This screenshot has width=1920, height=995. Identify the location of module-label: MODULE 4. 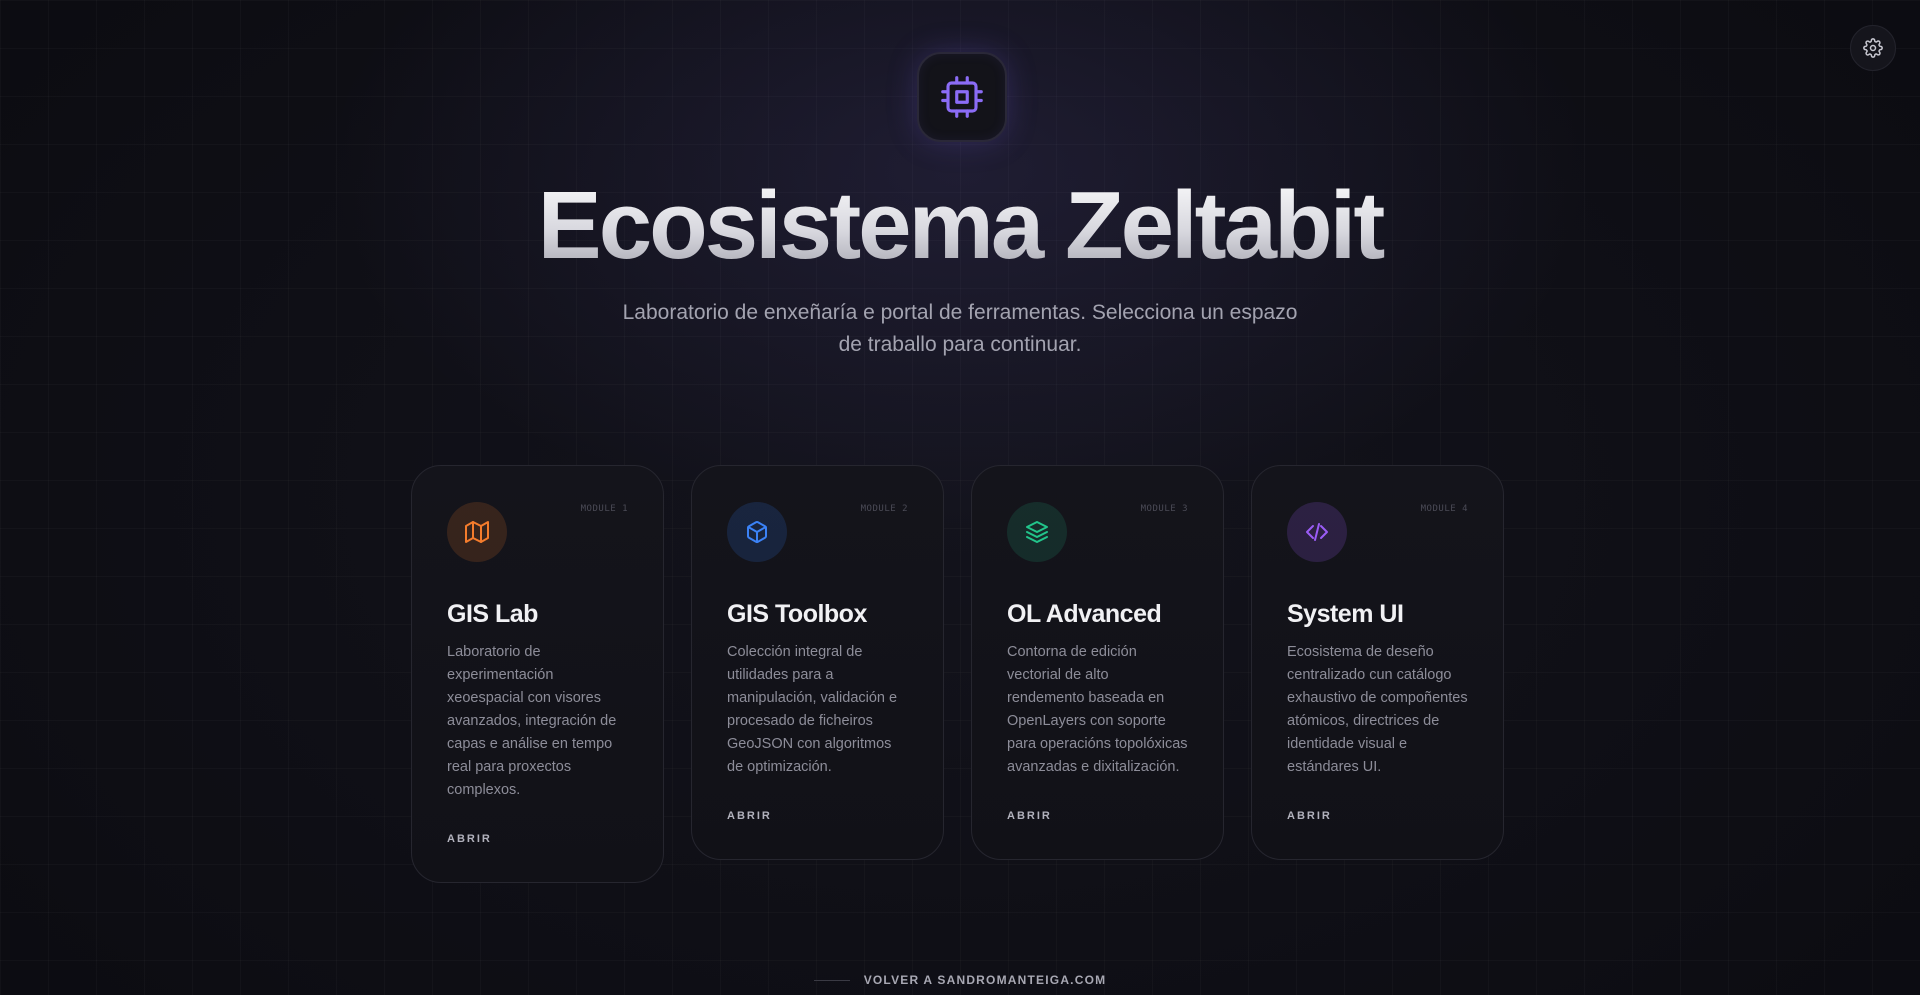
(1444, 509).